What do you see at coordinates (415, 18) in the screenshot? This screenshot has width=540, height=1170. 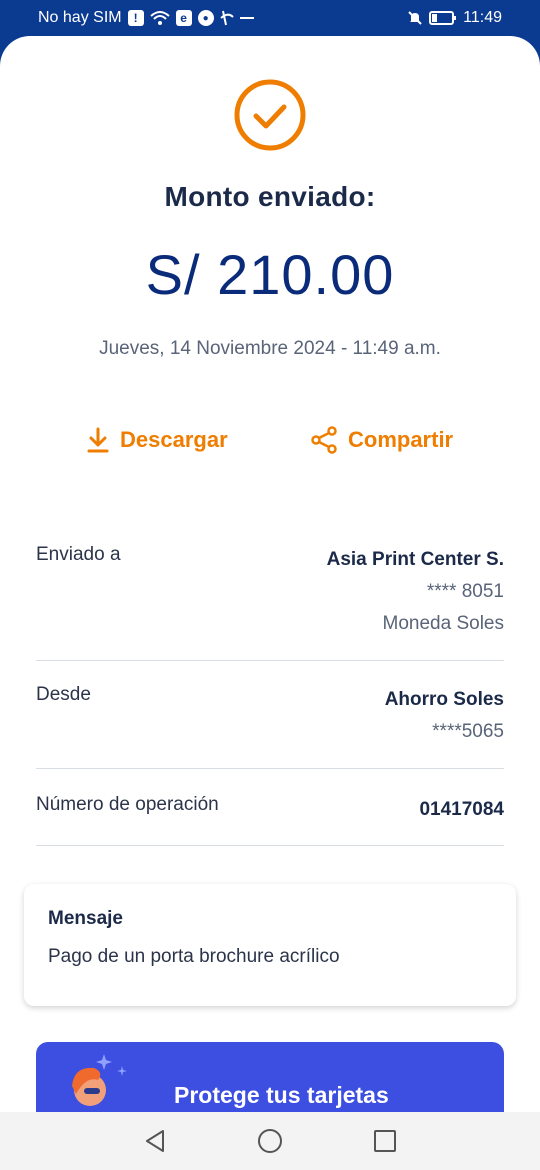 I see `mute-bell-icon` at bounding box center [415, 18].